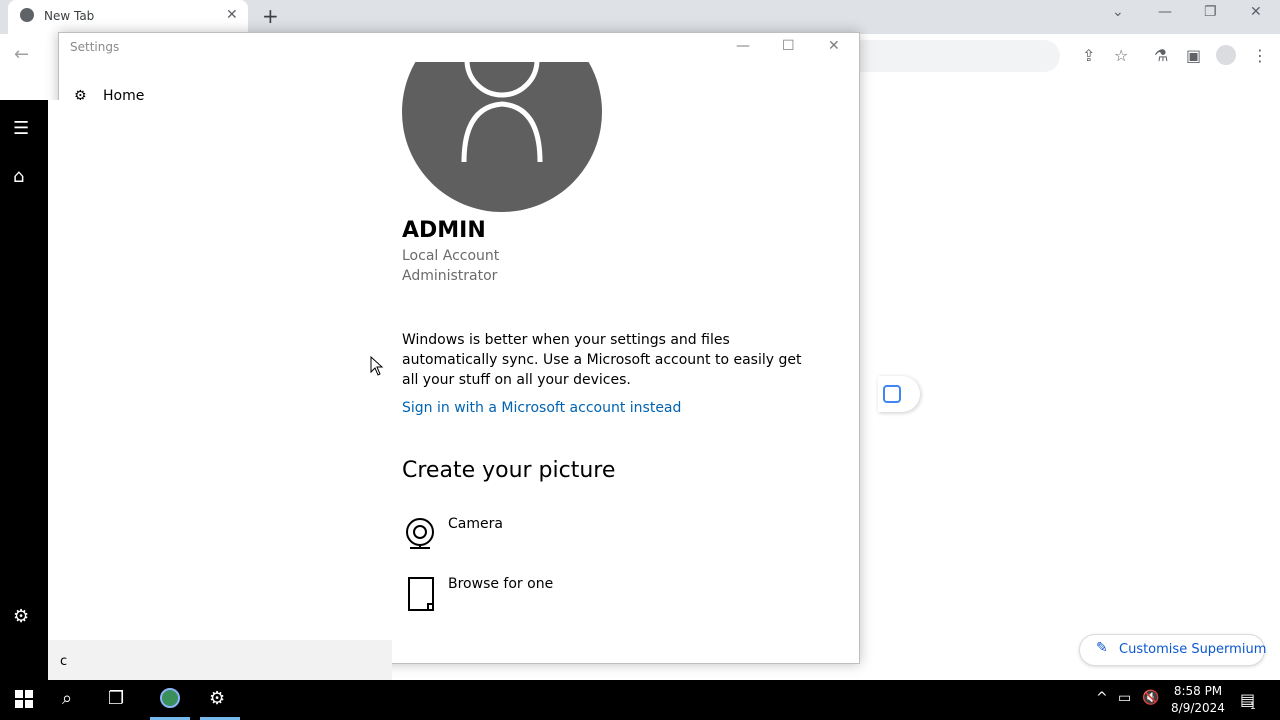 This screenshot has width=1280, height=720. What do you see at coordinates (1193, 649) in the screenshot?
I see `customise-label: Customise Supermium` at bounding box center [1193, 649].